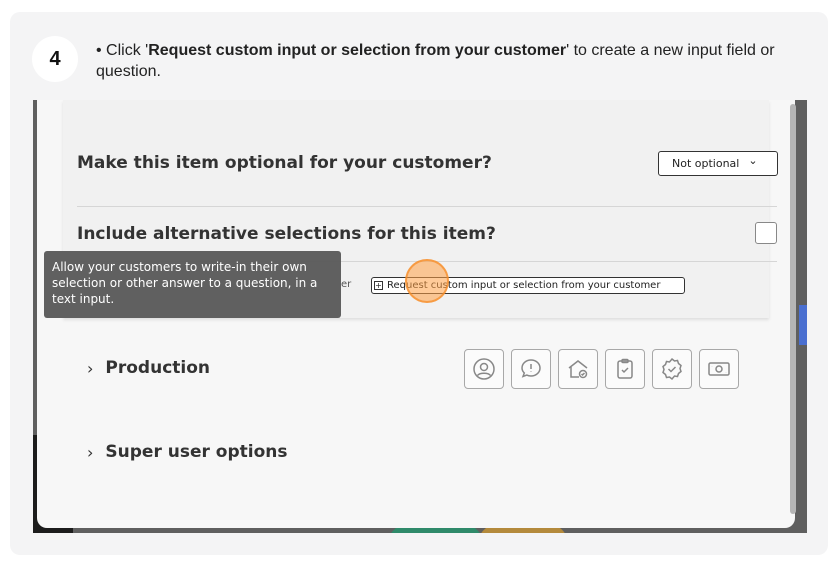 The image size is (840, 565). I want to click on plus-icon: +, so click(378, 285).